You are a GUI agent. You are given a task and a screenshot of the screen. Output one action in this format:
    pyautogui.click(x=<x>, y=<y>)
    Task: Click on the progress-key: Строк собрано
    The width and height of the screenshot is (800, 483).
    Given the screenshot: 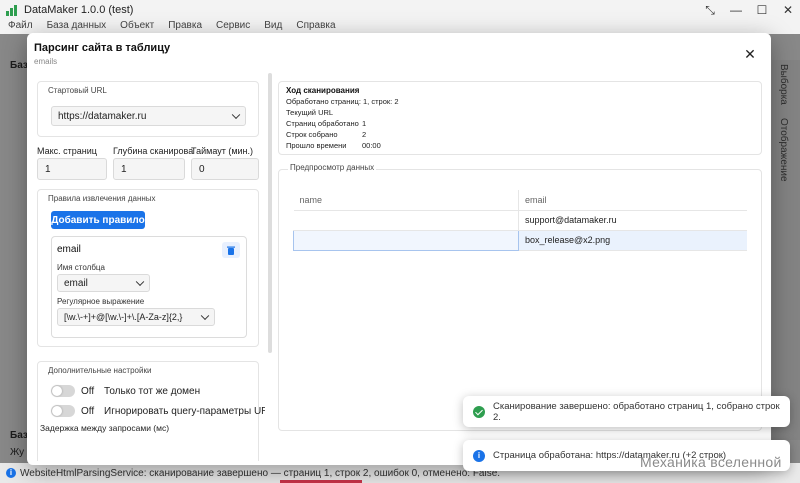 What is the action you would take?
    pyautogui.click(x=312, y=134)
    